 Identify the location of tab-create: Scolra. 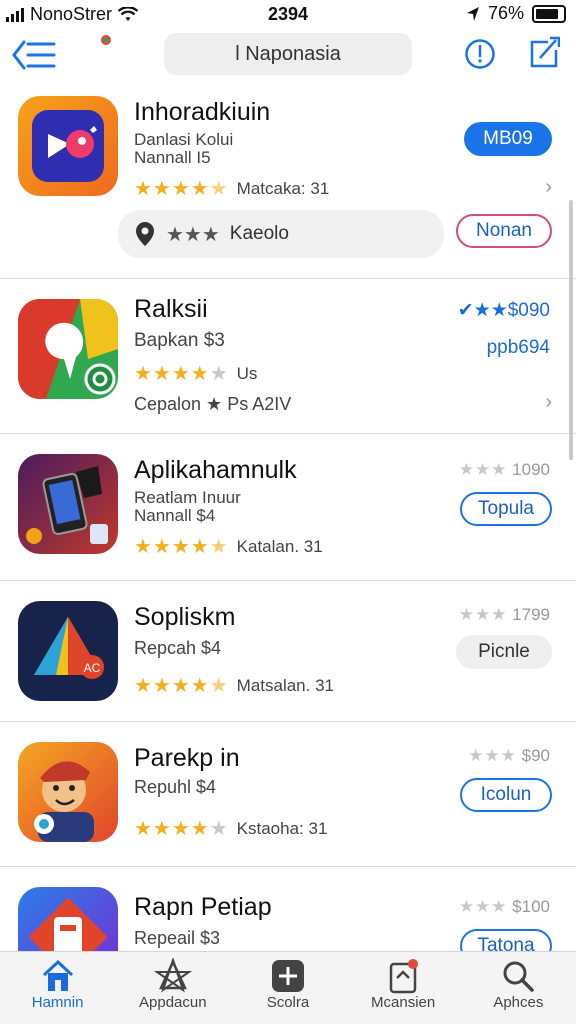
(287, 988).